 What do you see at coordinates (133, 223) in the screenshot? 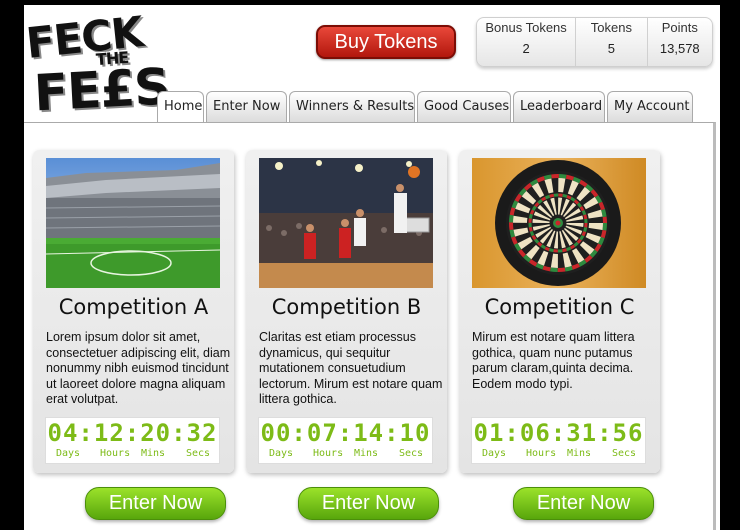
I see `football-stadium-image` at bounding box center [133, 223].